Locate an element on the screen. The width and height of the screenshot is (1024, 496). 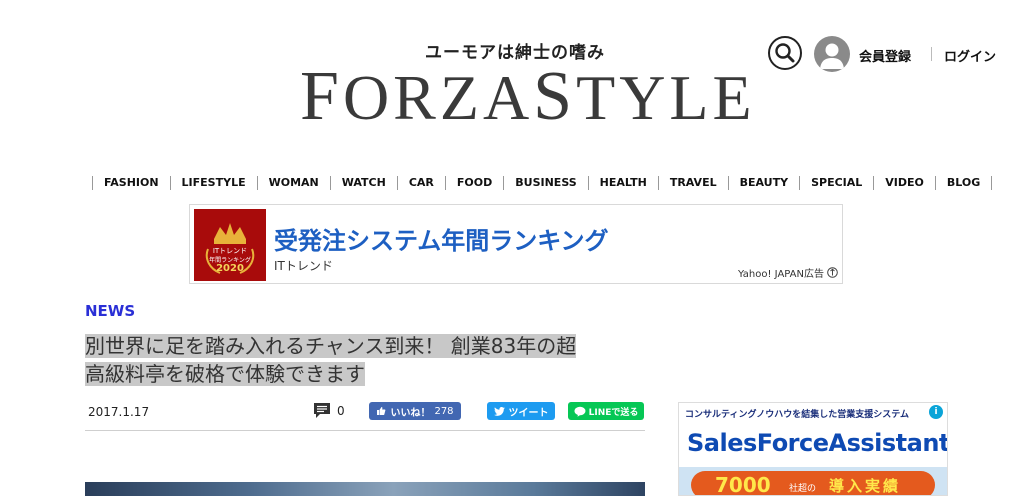
logo-letter-f: F is located at coordinates (321, 96).